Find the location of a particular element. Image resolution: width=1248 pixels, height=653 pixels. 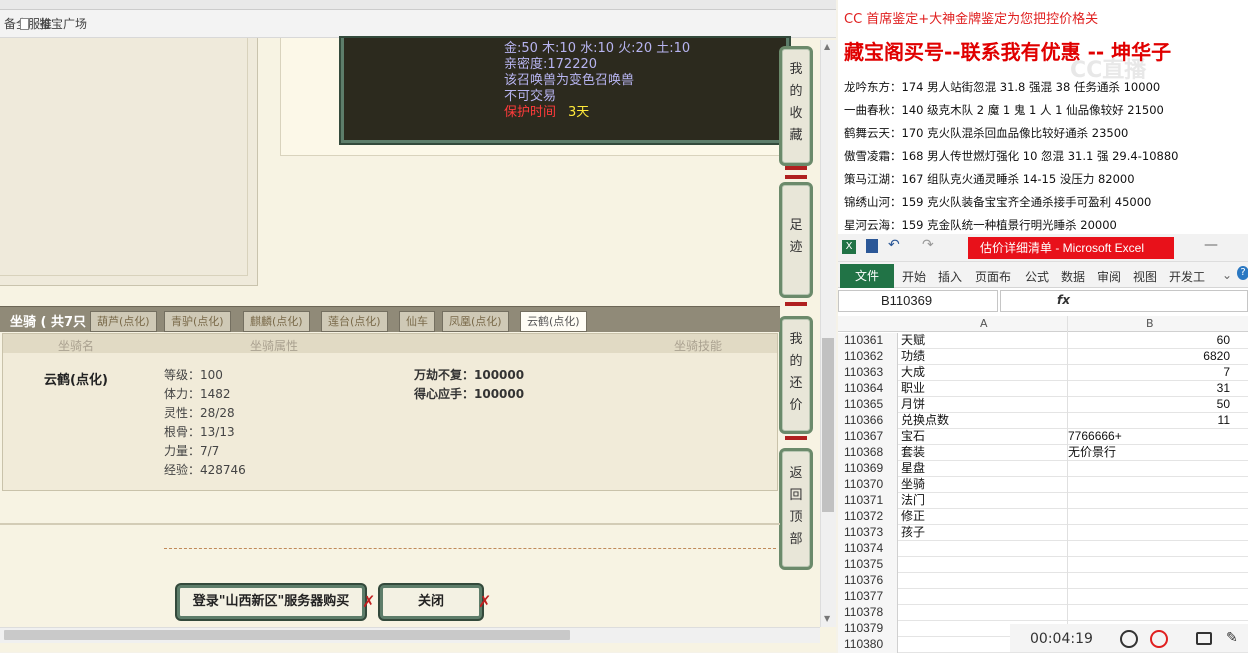

redo-icon: ↷ is located at coordinates (928, 245).